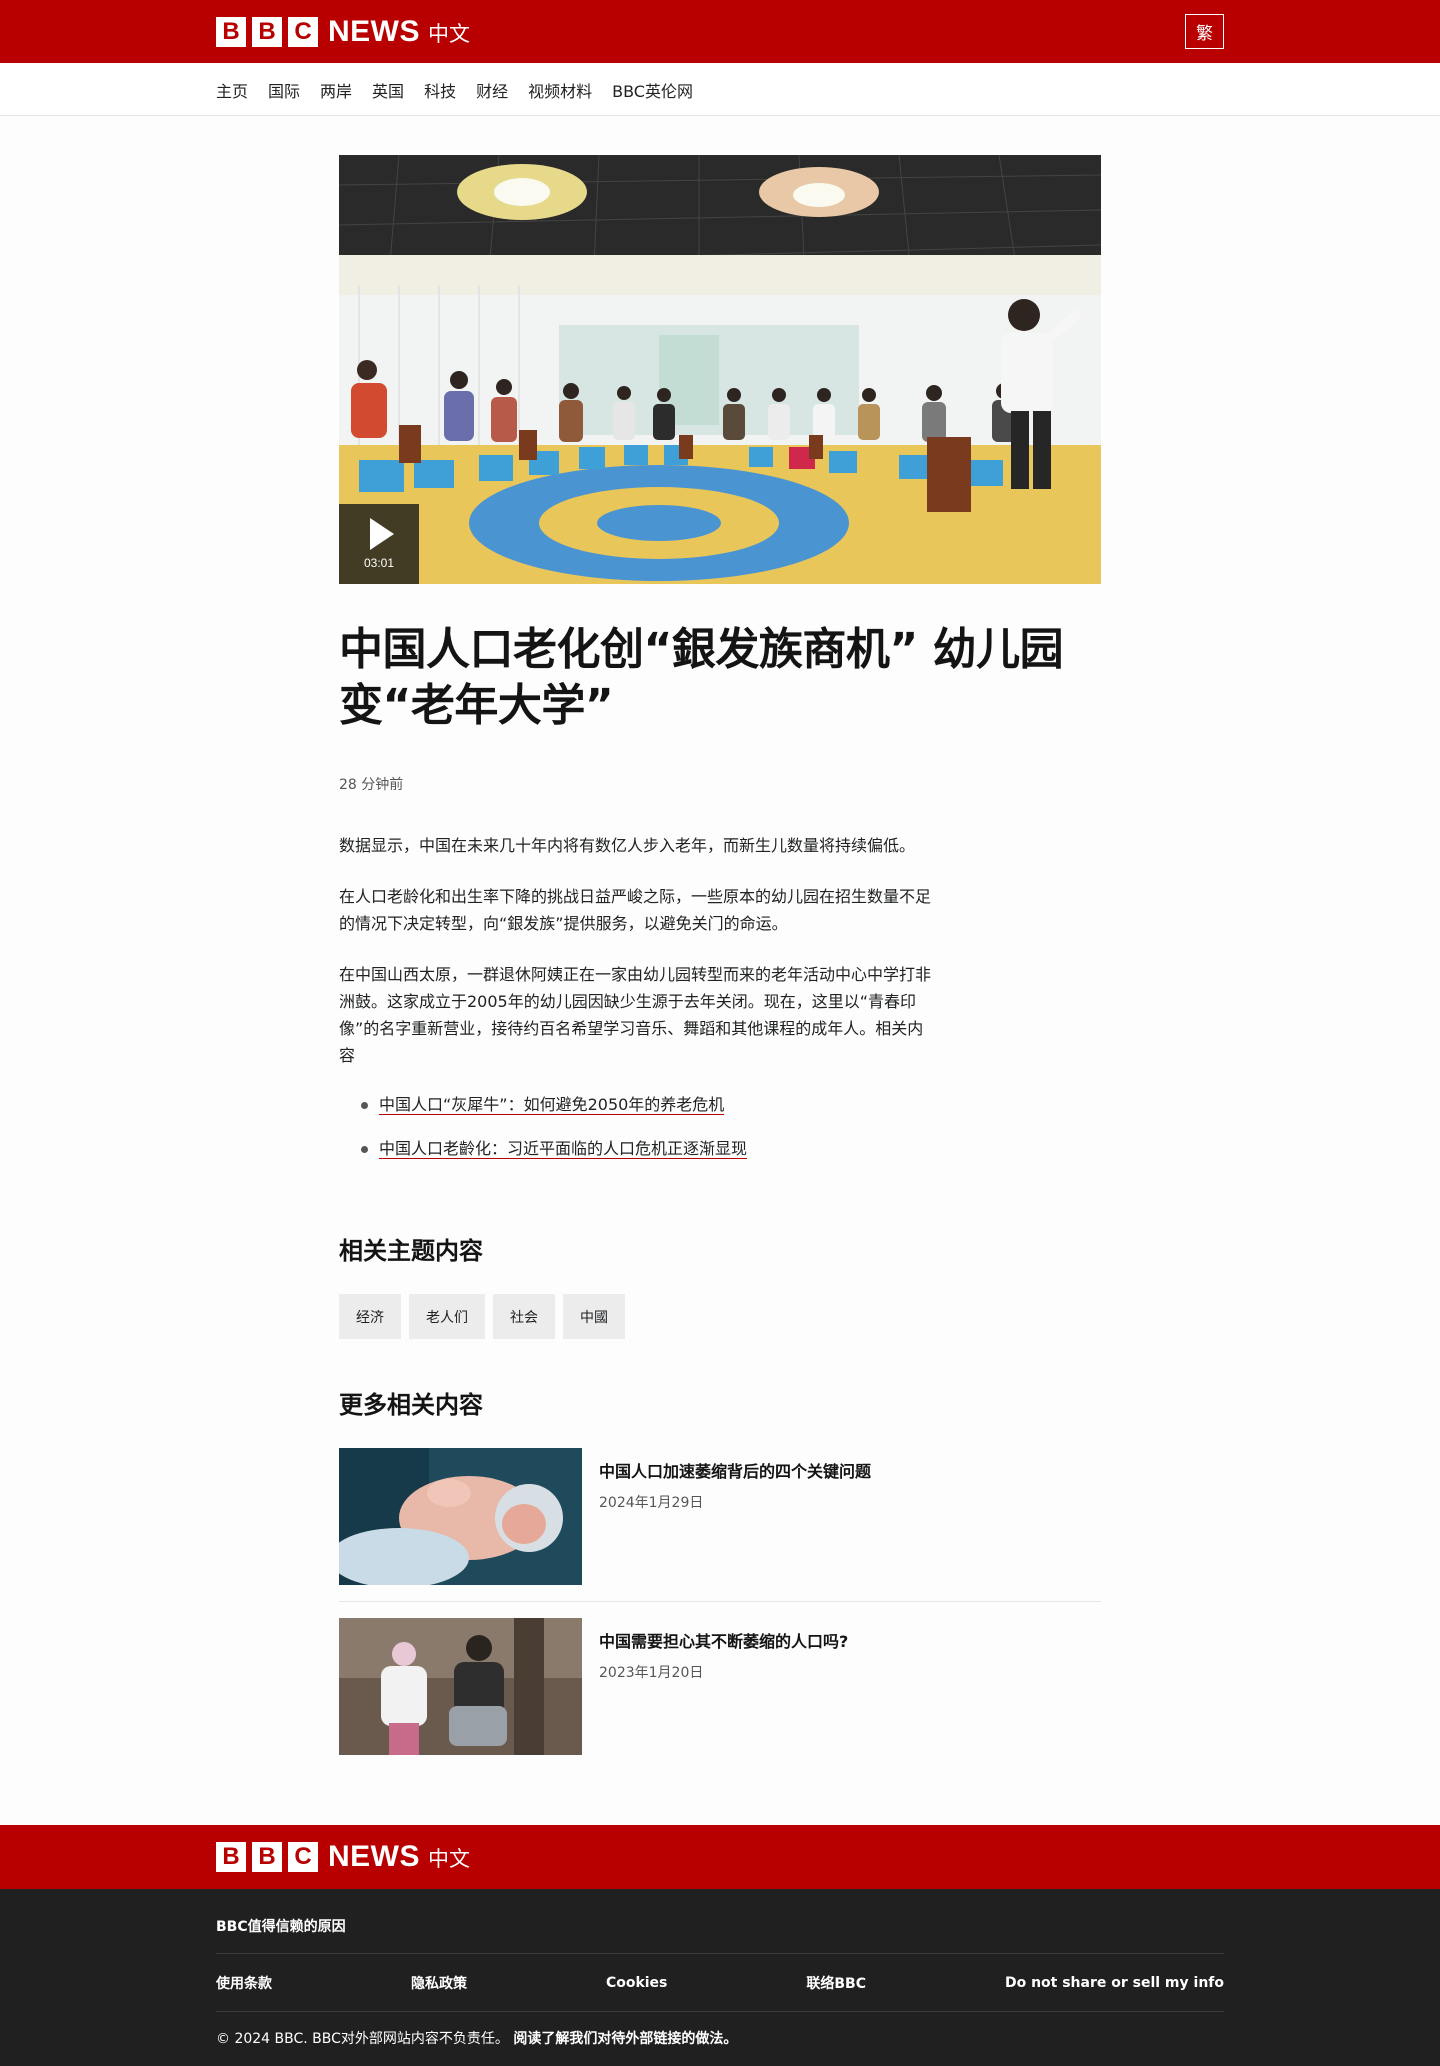  I want to click on story-card-title: 中国人口加速萎缩背后的四个关键问题, so click(735, 1470).